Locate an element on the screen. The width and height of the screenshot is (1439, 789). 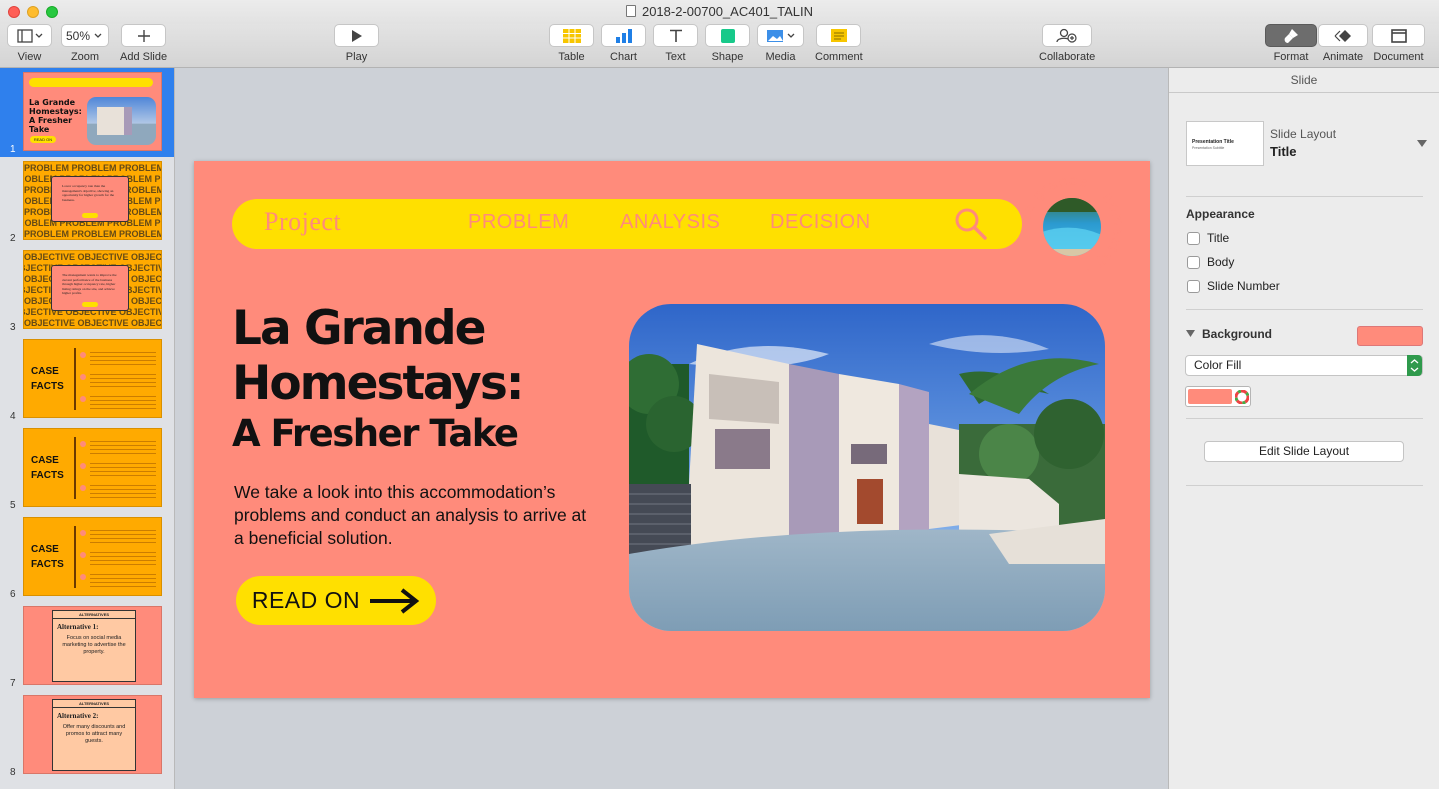
background-heading: Background is located at coordinates (1229, 334).